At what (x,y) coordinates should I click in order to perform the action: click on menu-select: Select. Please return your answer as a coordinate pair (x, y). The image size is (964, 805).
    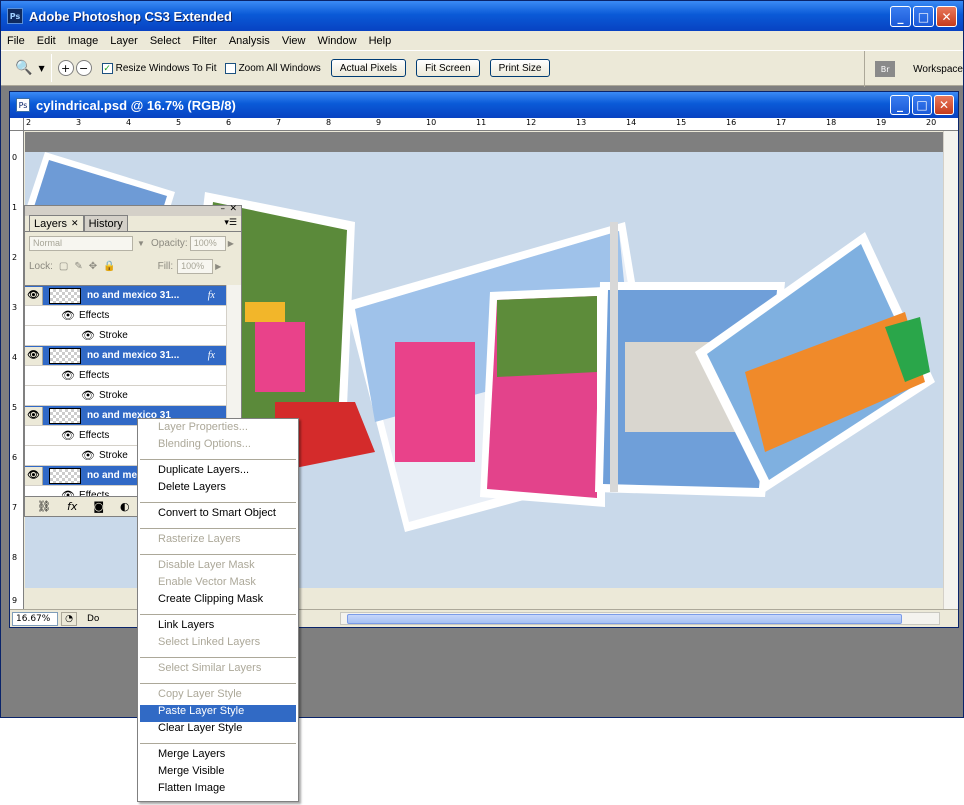
    Looking at the image, I should click on (165, 41).